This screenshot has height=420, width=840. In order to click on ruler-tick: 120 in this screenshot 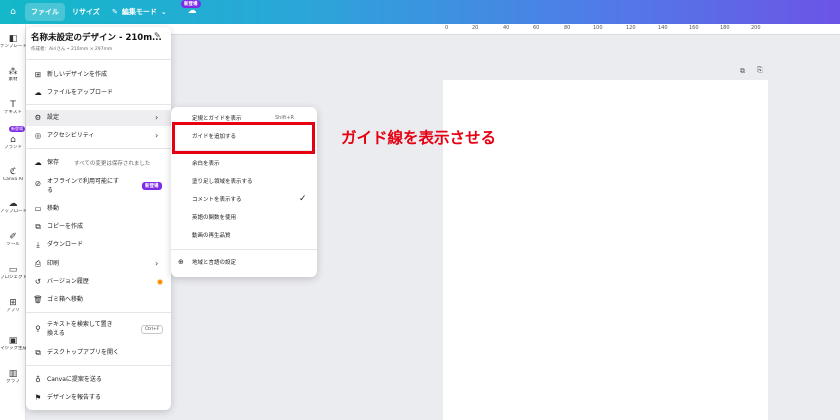, I will do `click(631, 28)`.